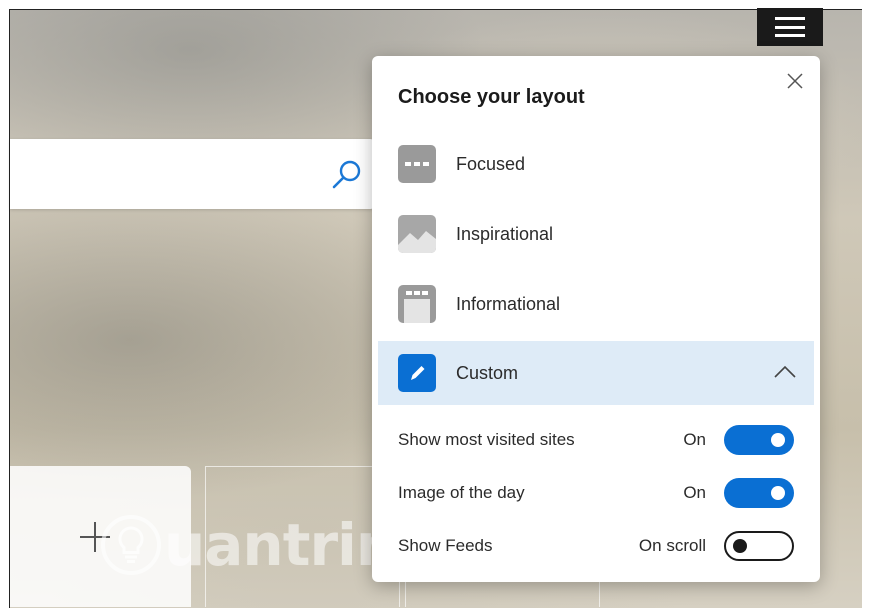  Describe the element at coordinates (759, 493) in the screenshot. I see `image-of-day-toggle` at that location.